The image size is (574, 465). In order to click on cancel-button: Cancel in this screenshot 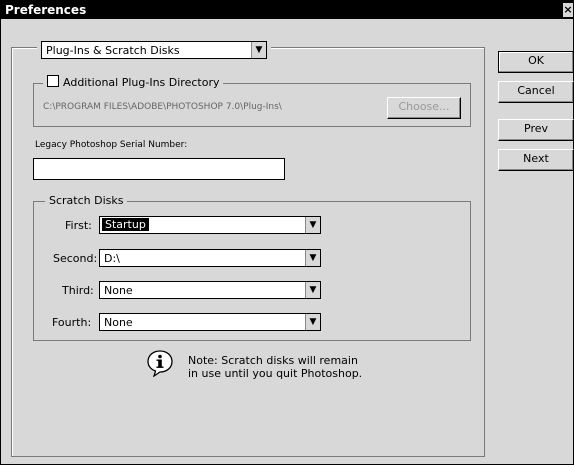, I will do `click(536, 92)`.